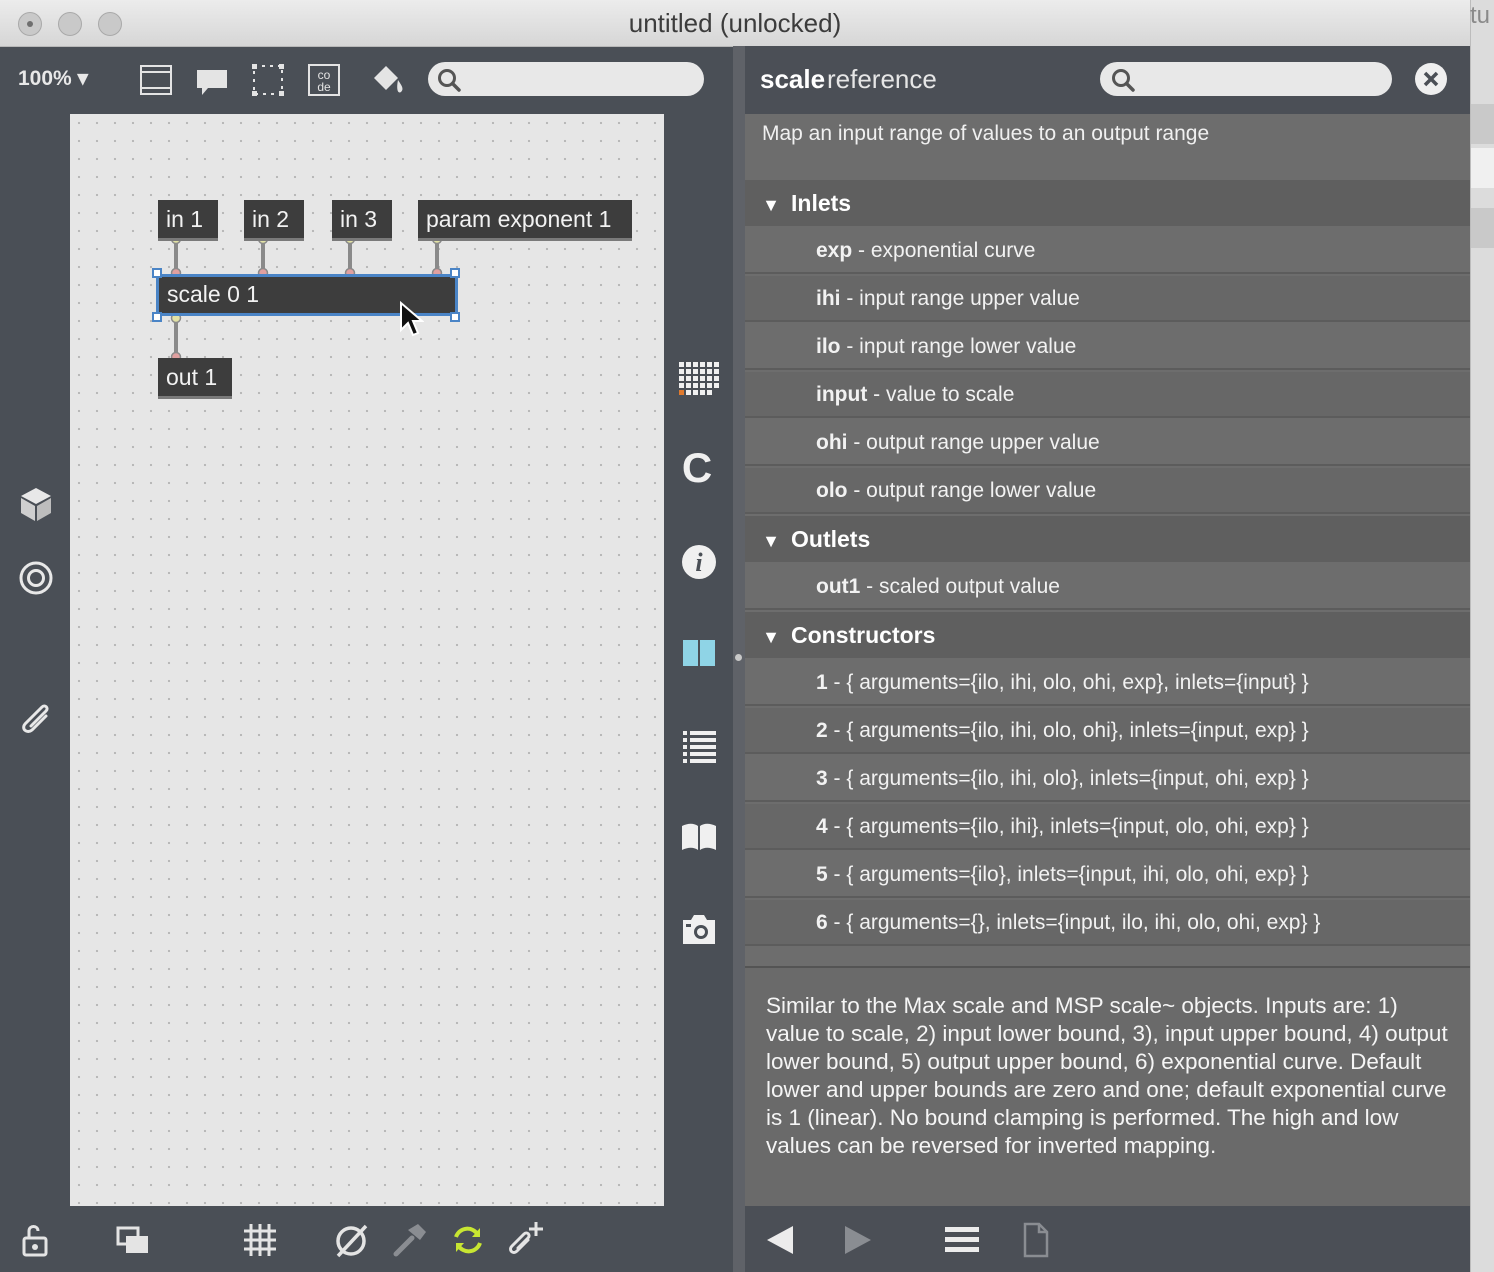 The image size is (1494, 1272). Describe the element at coordinates (1480, 15) in the screenshot. I see `background-window-title: tu` at that location.